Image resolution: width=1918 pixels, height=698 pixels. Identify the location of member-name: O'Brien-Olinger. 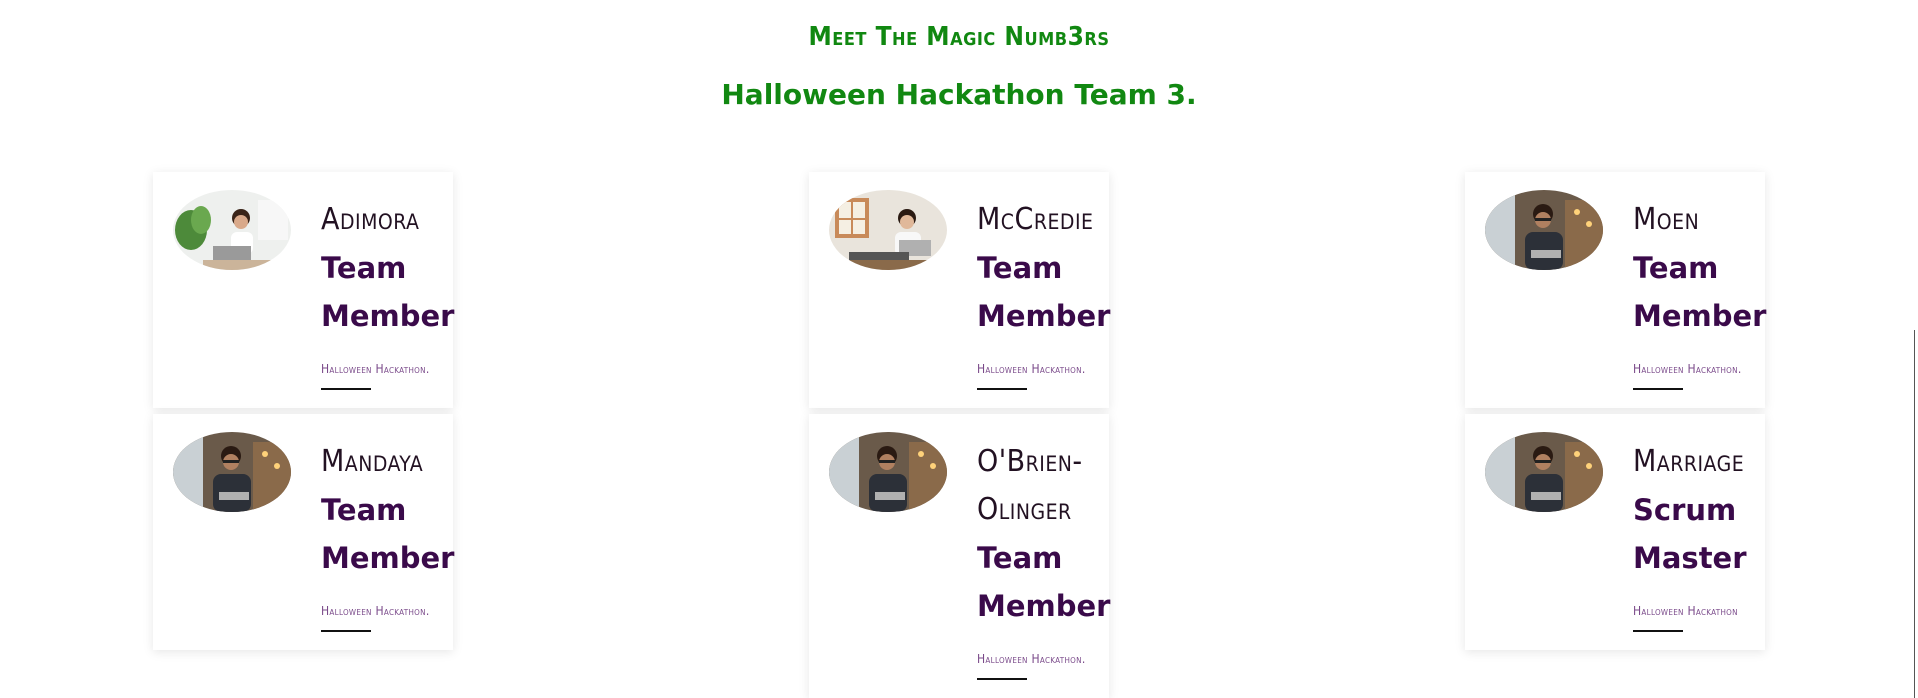
(1030, 485).